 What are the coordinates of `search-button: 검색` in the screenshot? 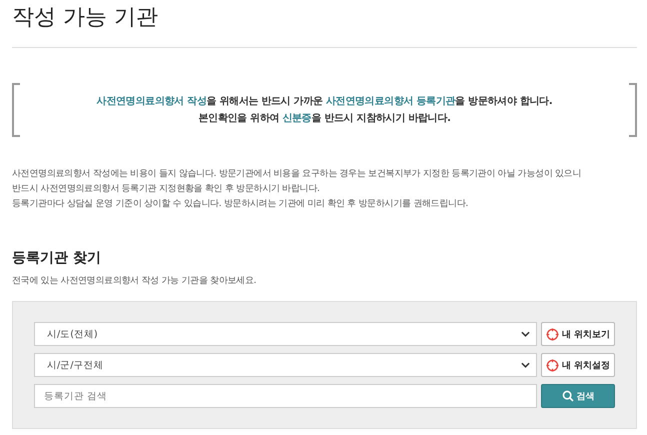 It's located at (578, 396).